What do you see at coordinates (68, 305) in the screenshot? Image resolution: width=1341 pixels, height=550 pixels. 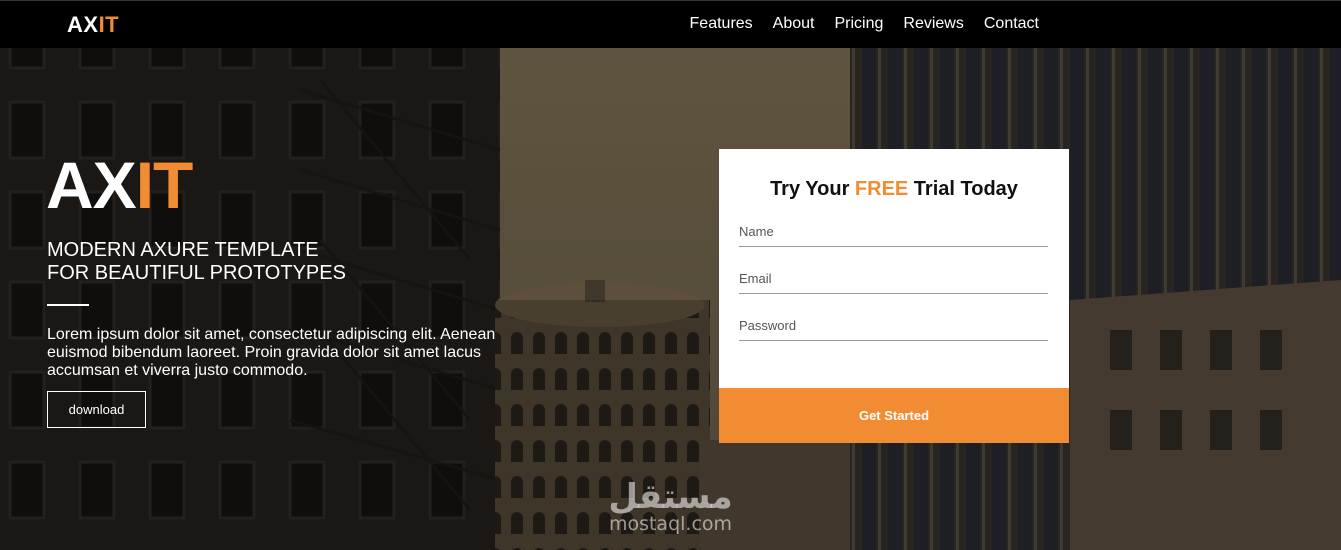 I see `hero-divider` at bounding box center [68, 305].